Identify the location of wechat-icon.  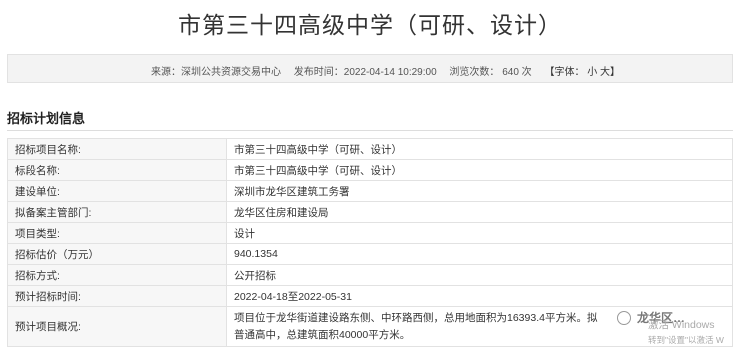
(624, 318).